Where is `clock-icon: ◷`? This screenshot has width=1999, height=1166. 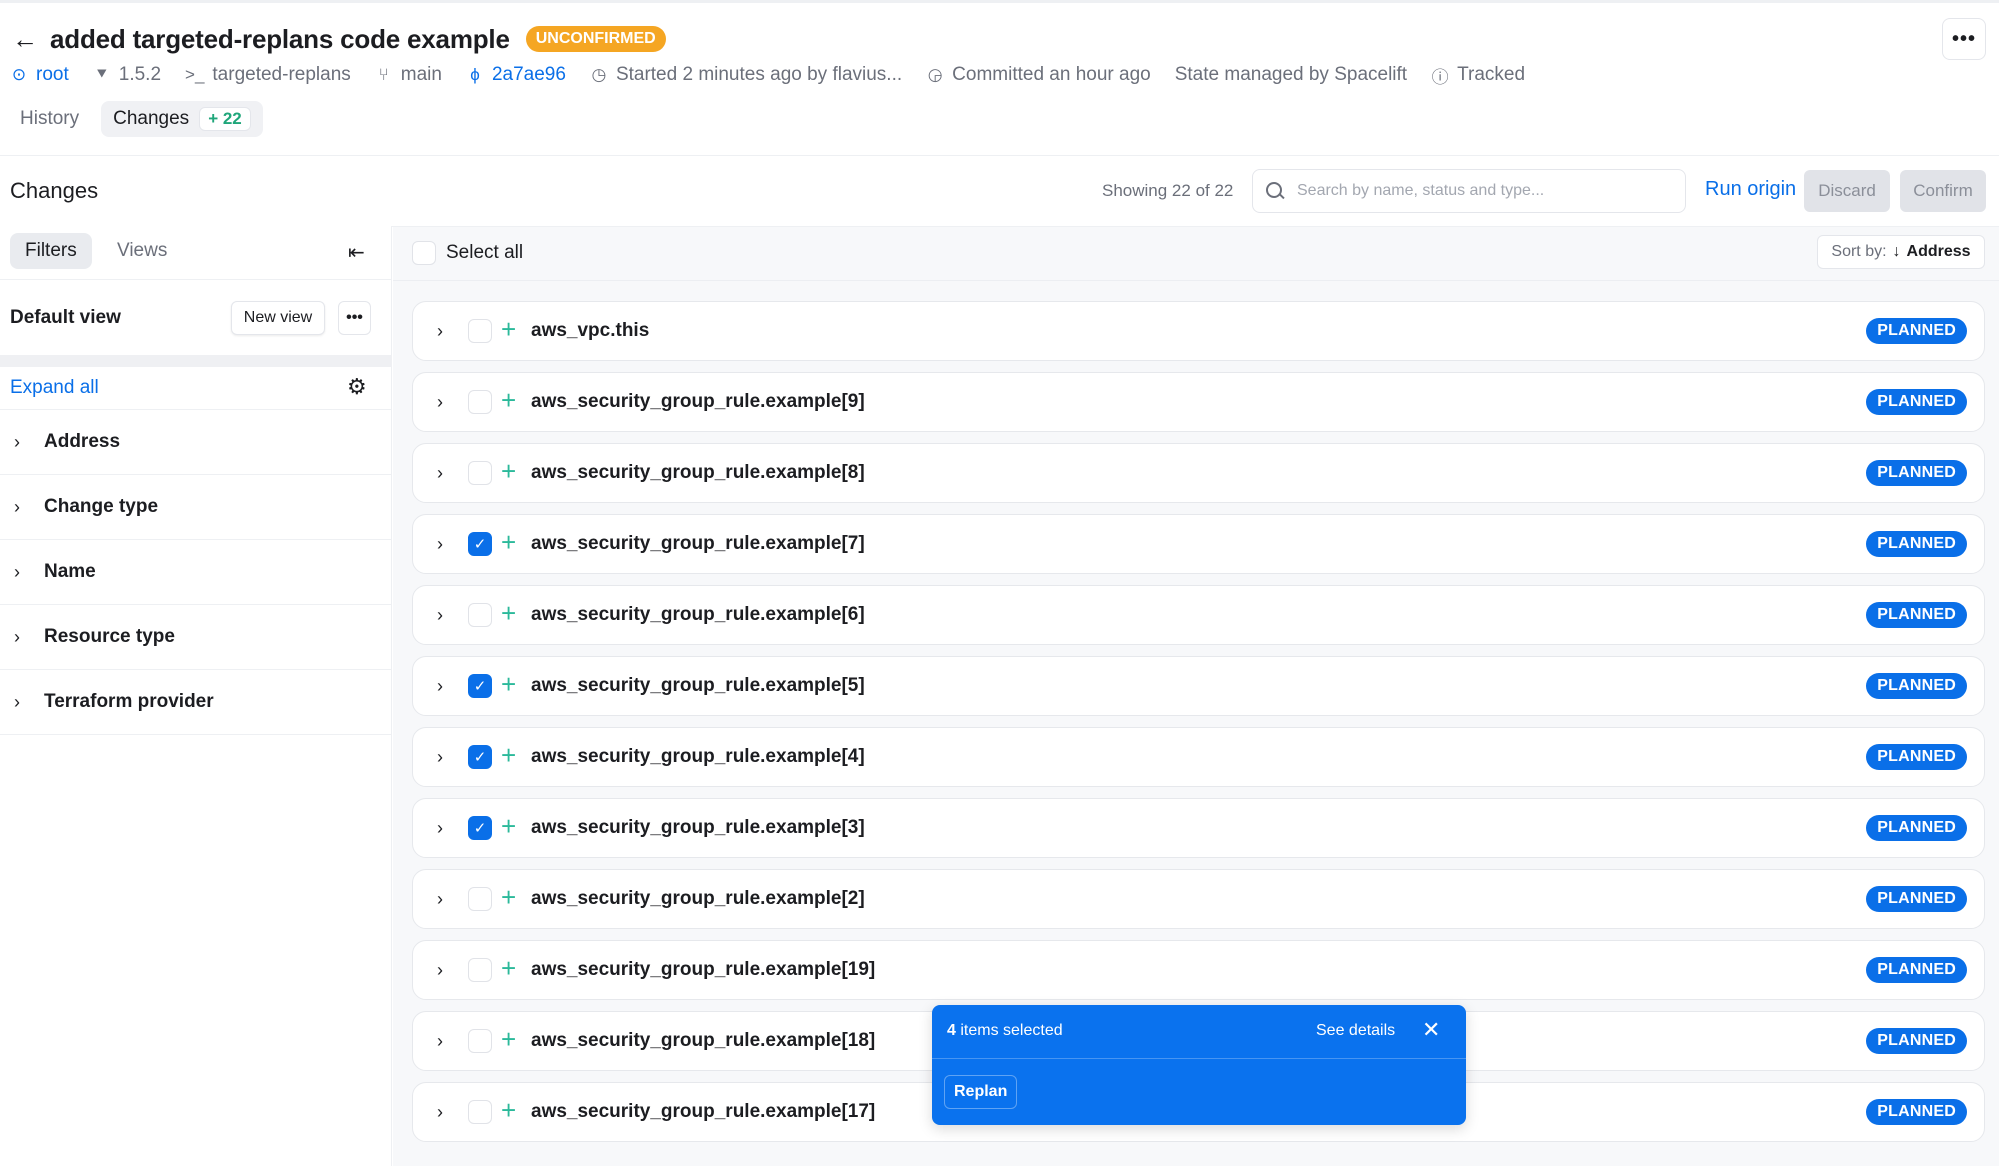 clock-icon: ◷ is located at coordinates (599, 74).